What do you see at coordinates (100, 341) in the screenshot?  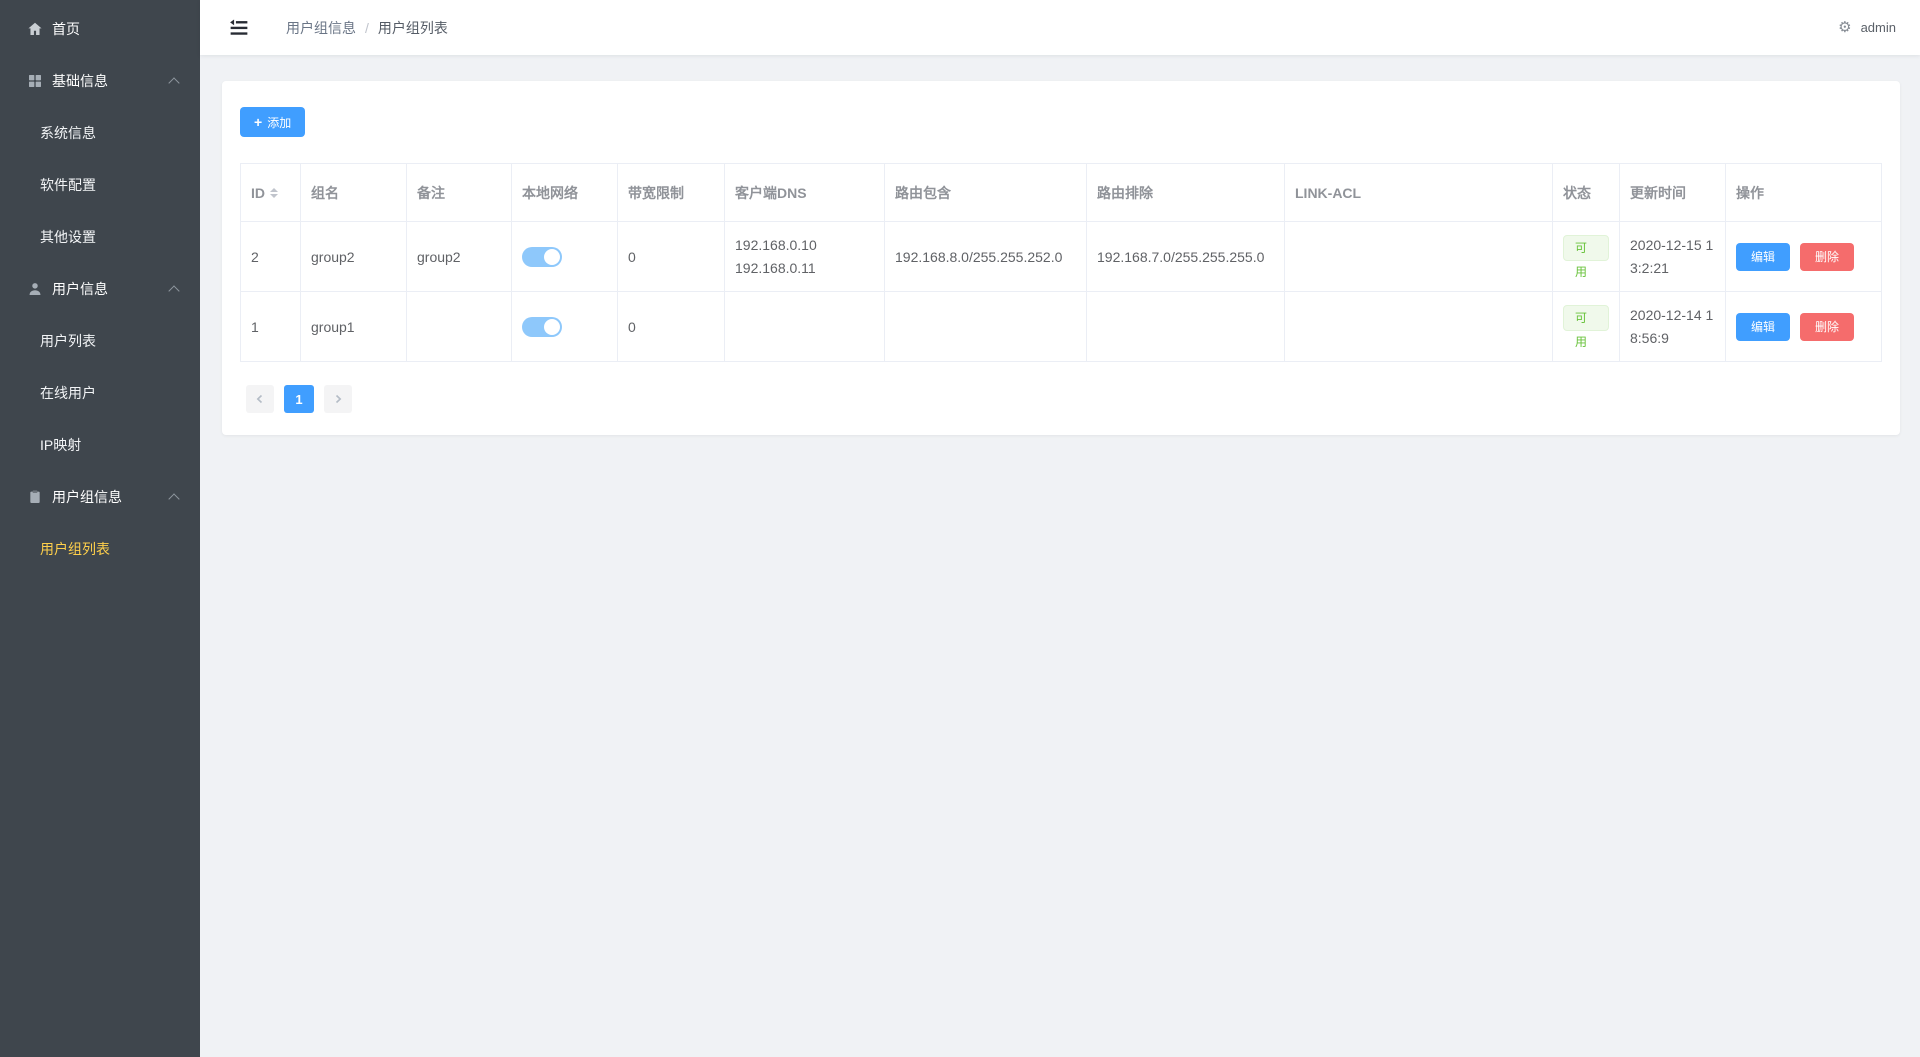 I see `sidebar-item-user-list: 用户列表` at bounding box center [100, 341].